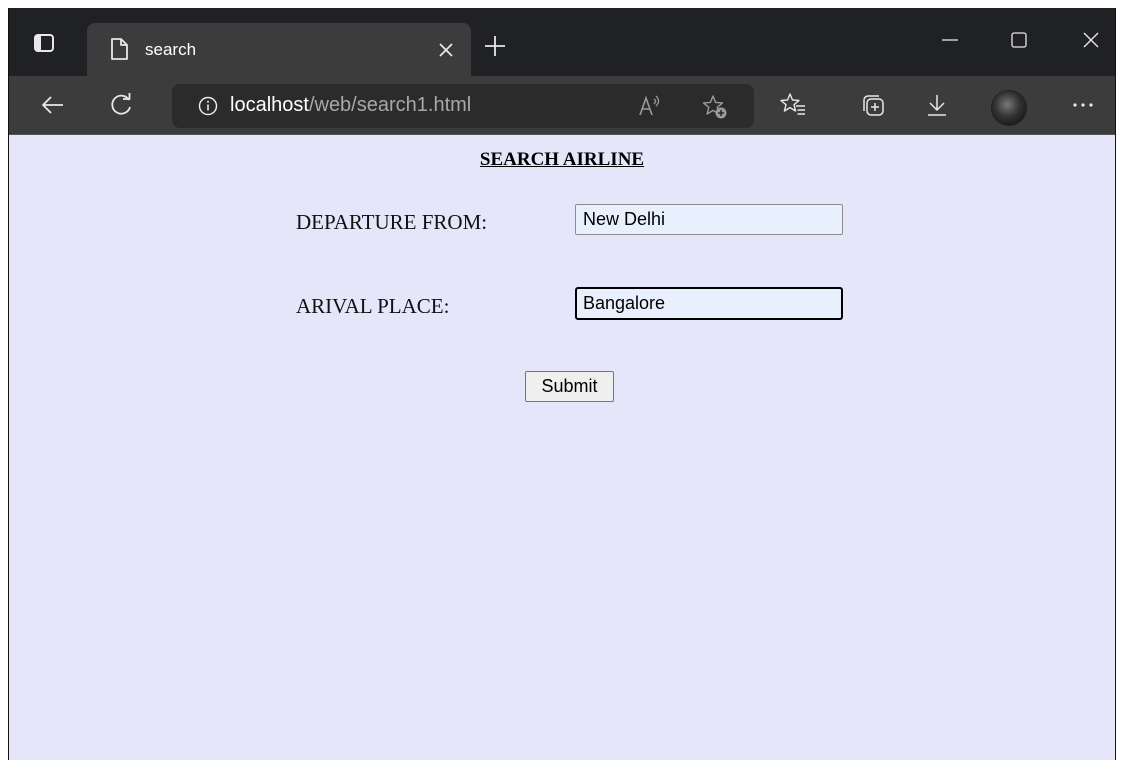  I want to click on url-path: /web/search1.html, so click(390, 105).